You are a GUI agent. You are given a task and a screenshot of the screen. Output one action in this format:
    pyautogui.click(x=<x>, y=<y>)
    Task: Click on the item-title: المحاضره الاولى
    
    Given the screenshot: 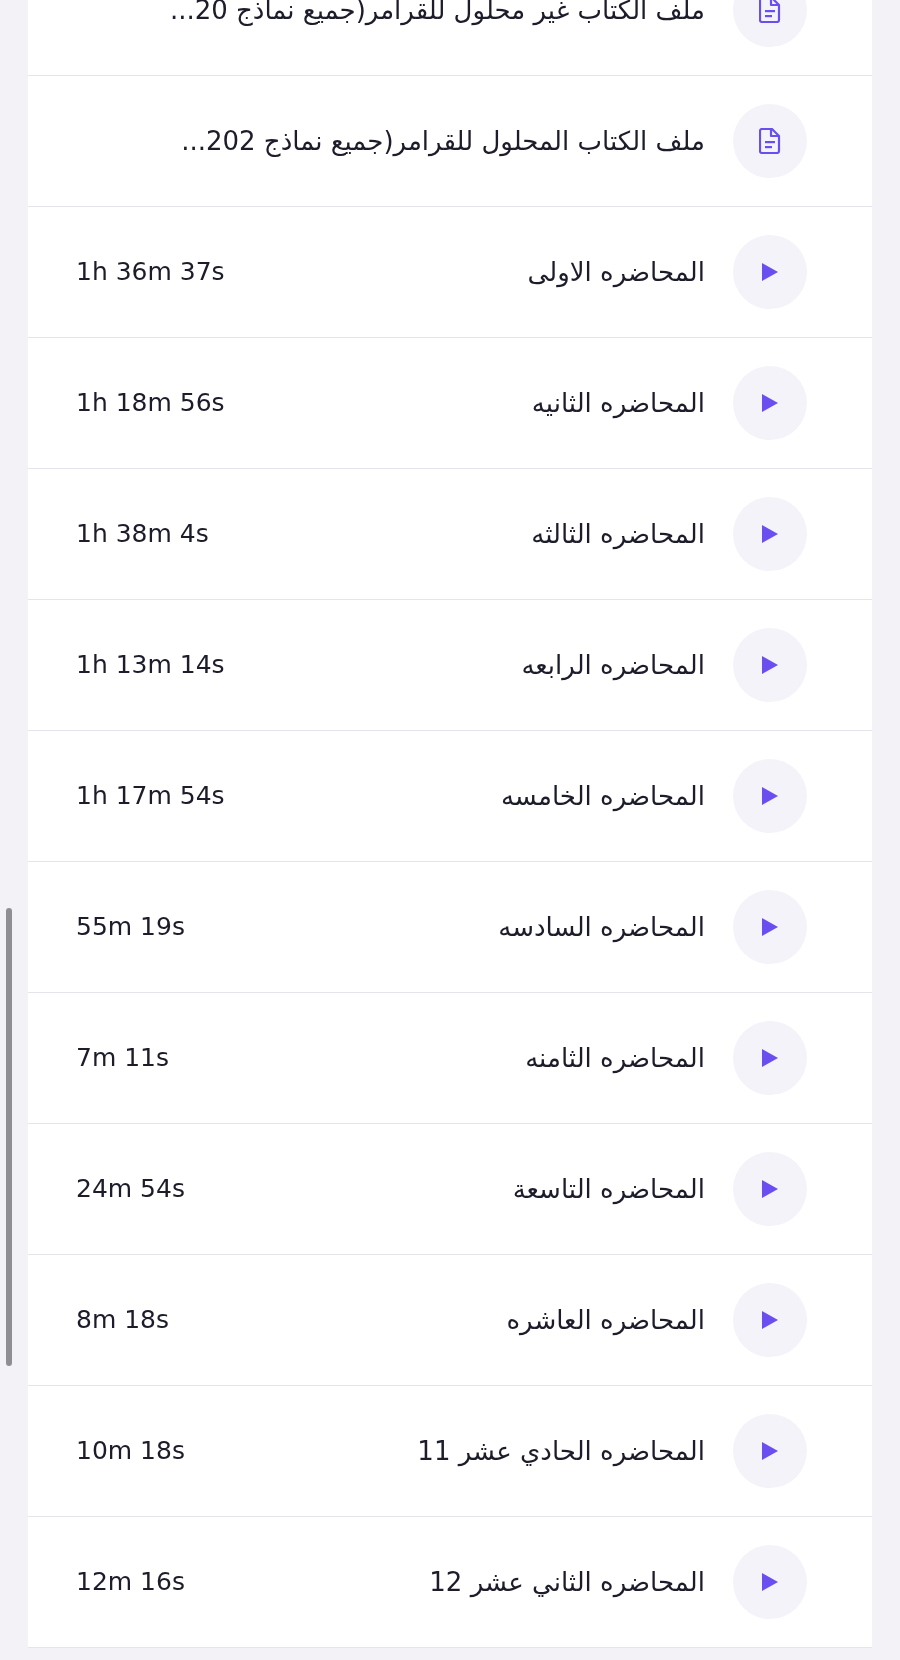 What is the action you would take?
    pyautogui.click(x=616, y=272)
    